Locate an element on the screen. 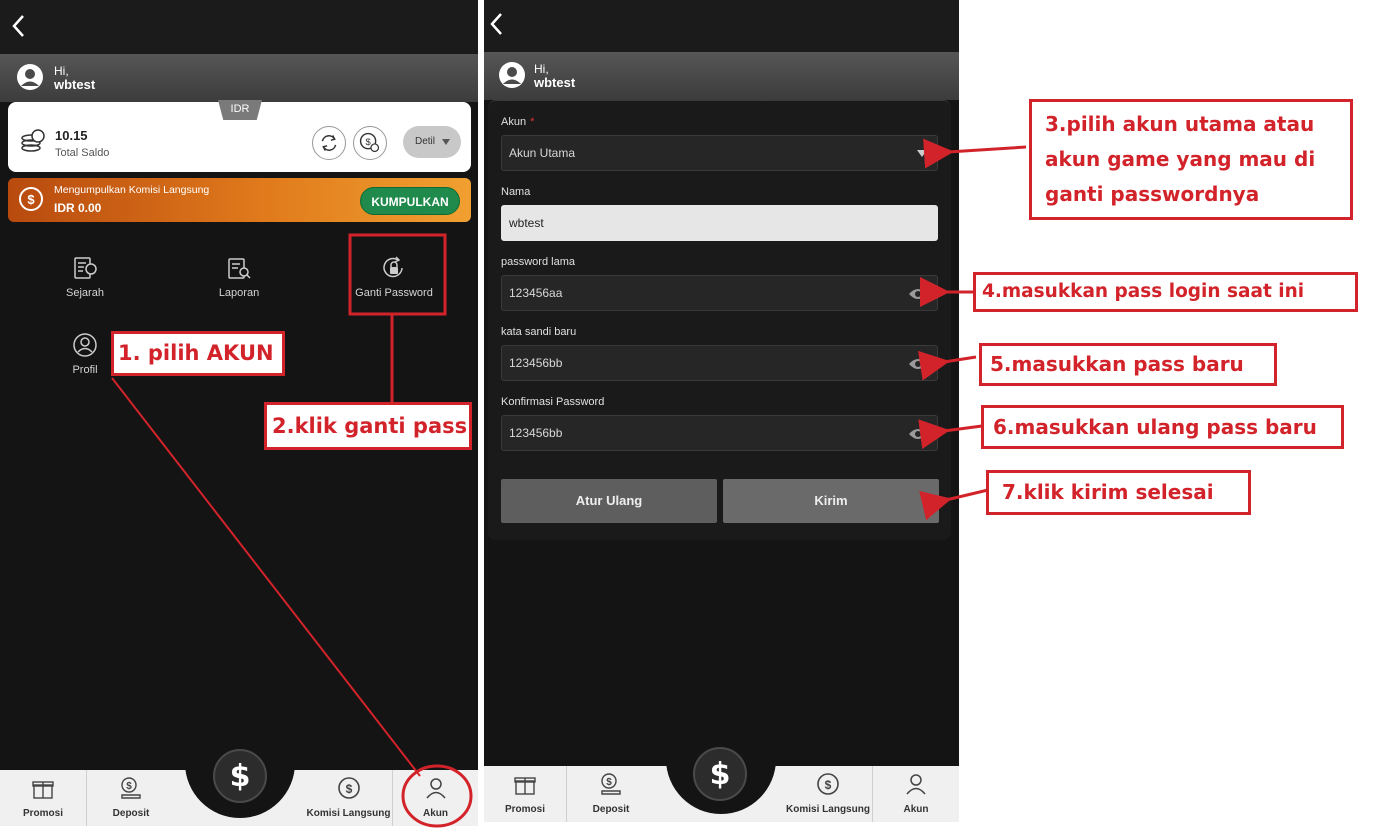  currency-tab: IDR is located at coordinates (240, 110).